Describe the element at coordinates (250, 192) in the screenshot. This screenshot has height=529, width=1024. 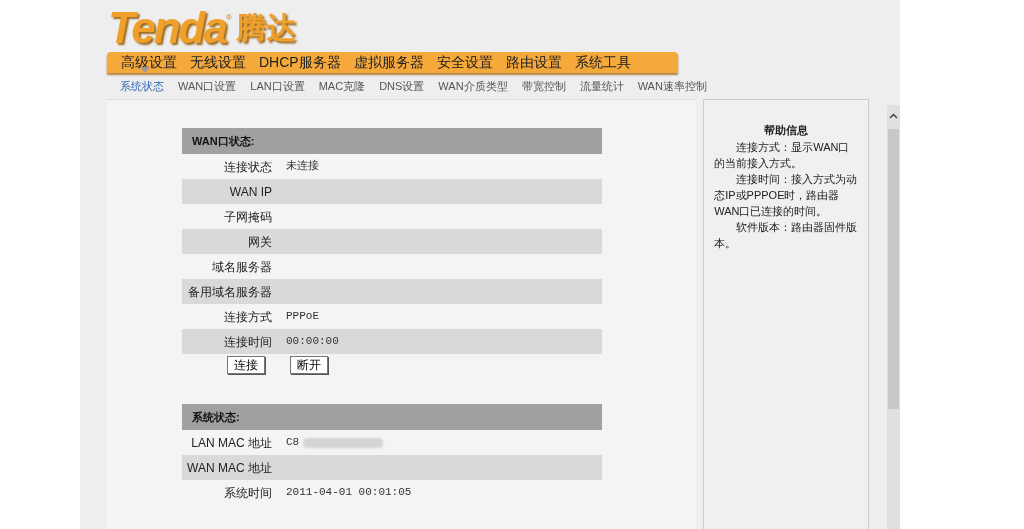
I see `field-label: WAN IP` at that location.